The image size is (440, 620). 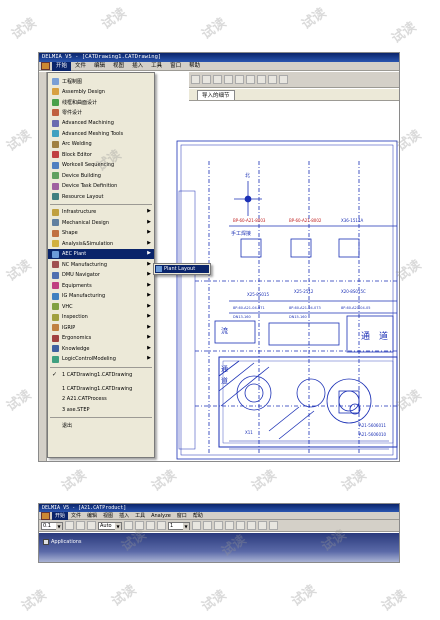 I want to click on start-menu-item: IG Manufacturing ▶, so click(x=101, y=296).